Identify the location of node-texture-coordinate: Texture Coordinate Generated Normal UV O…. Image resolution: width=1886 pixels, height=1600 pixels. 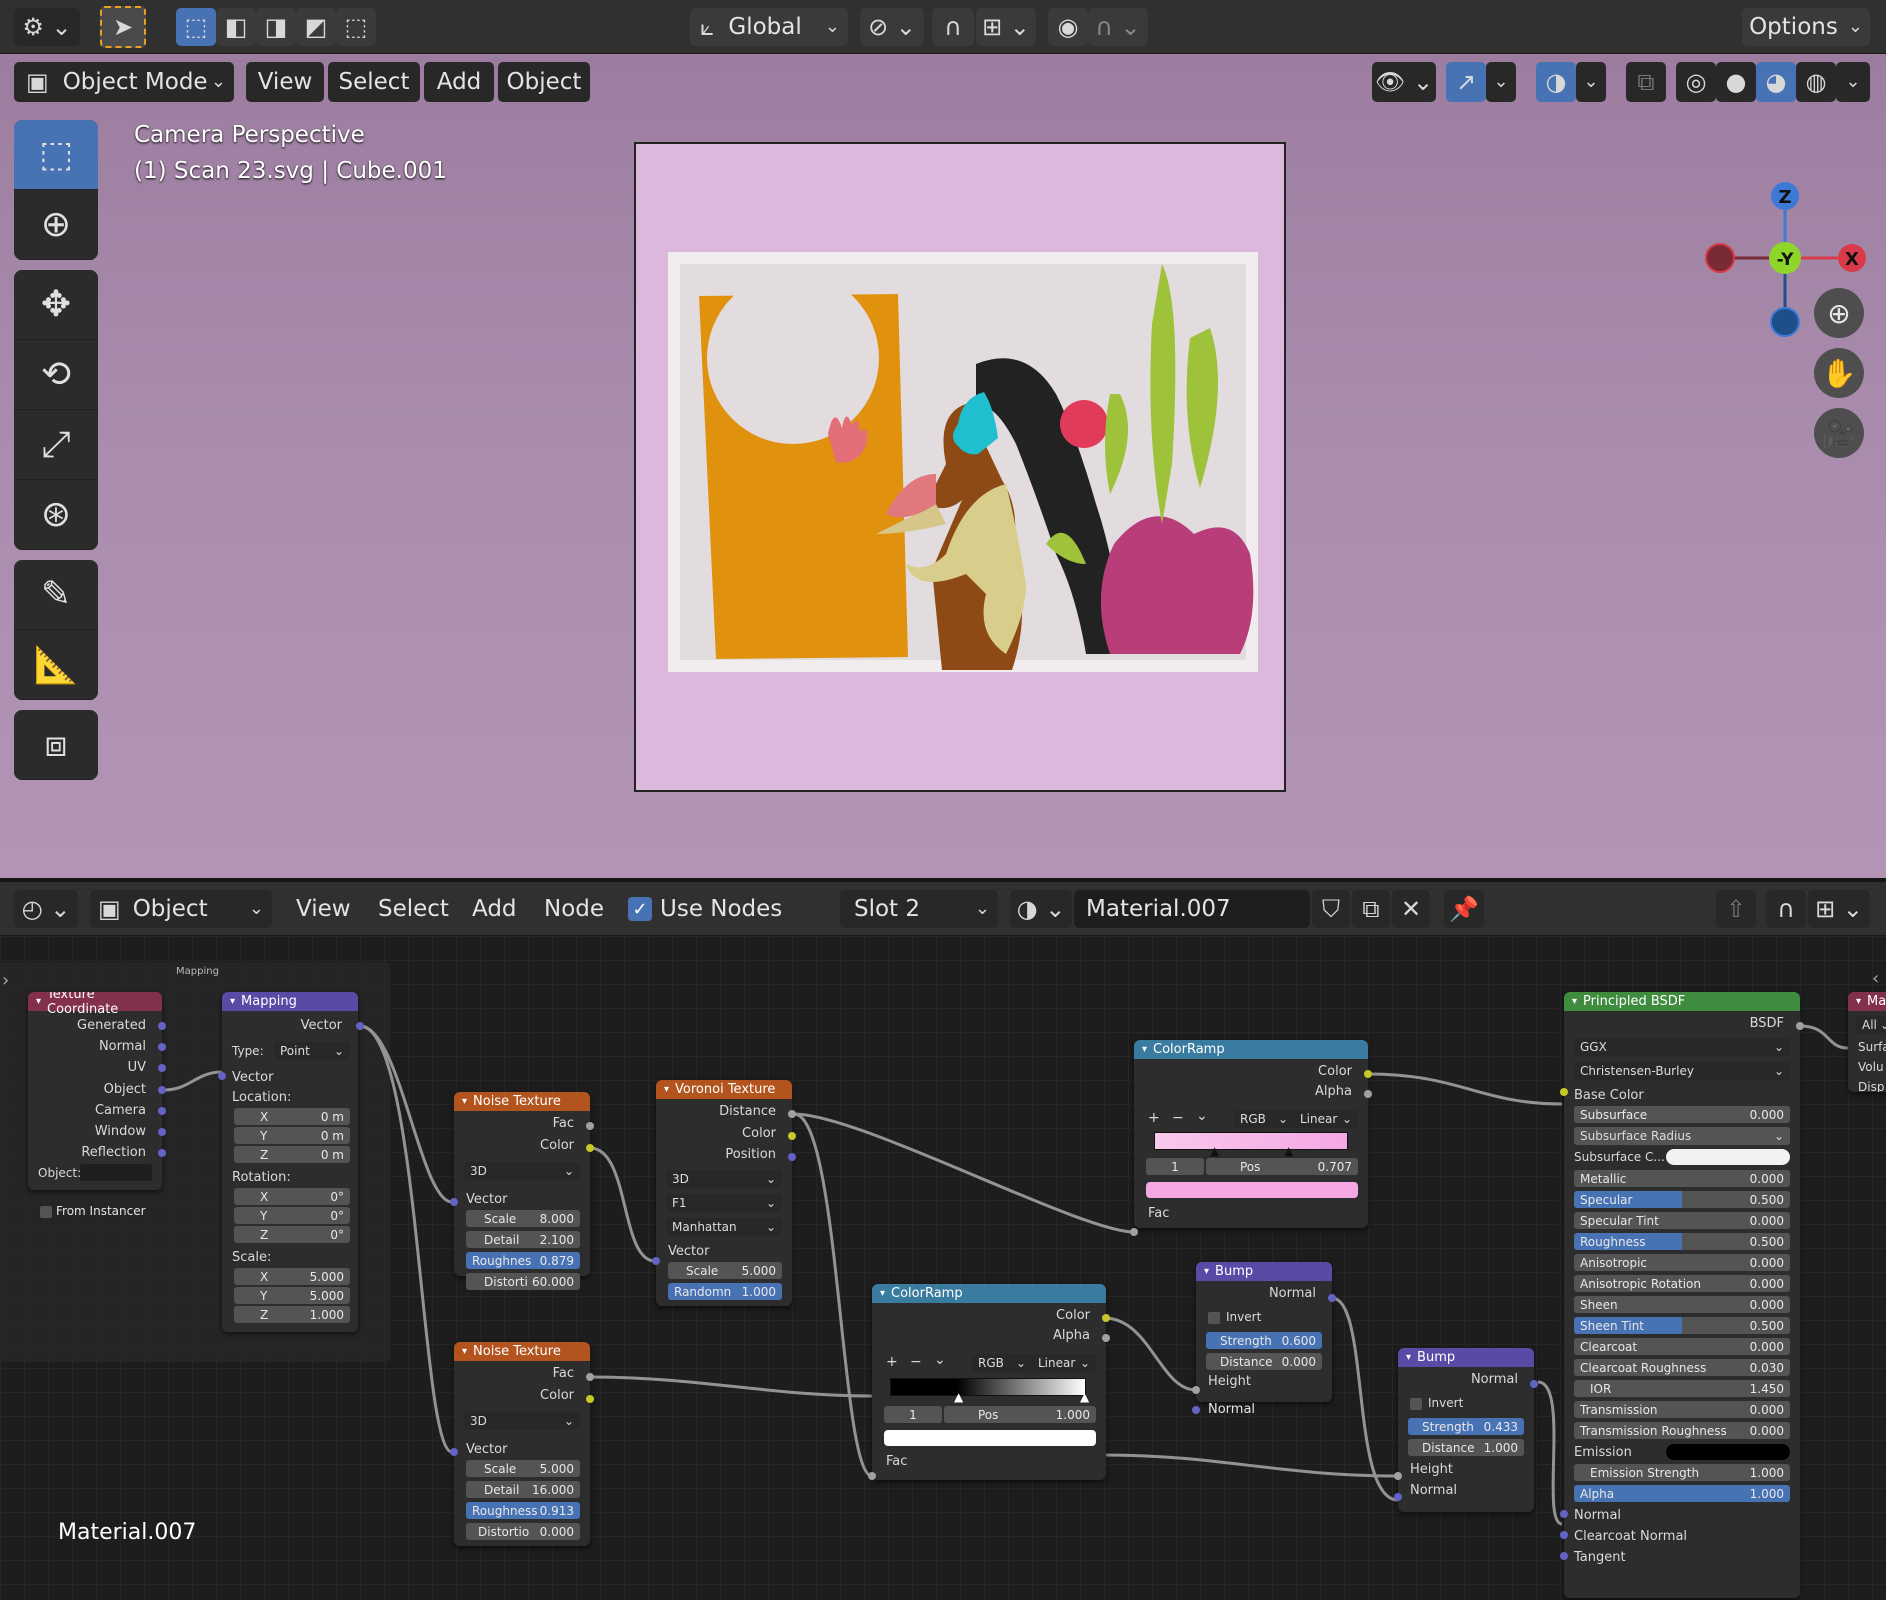
(95, 1091).